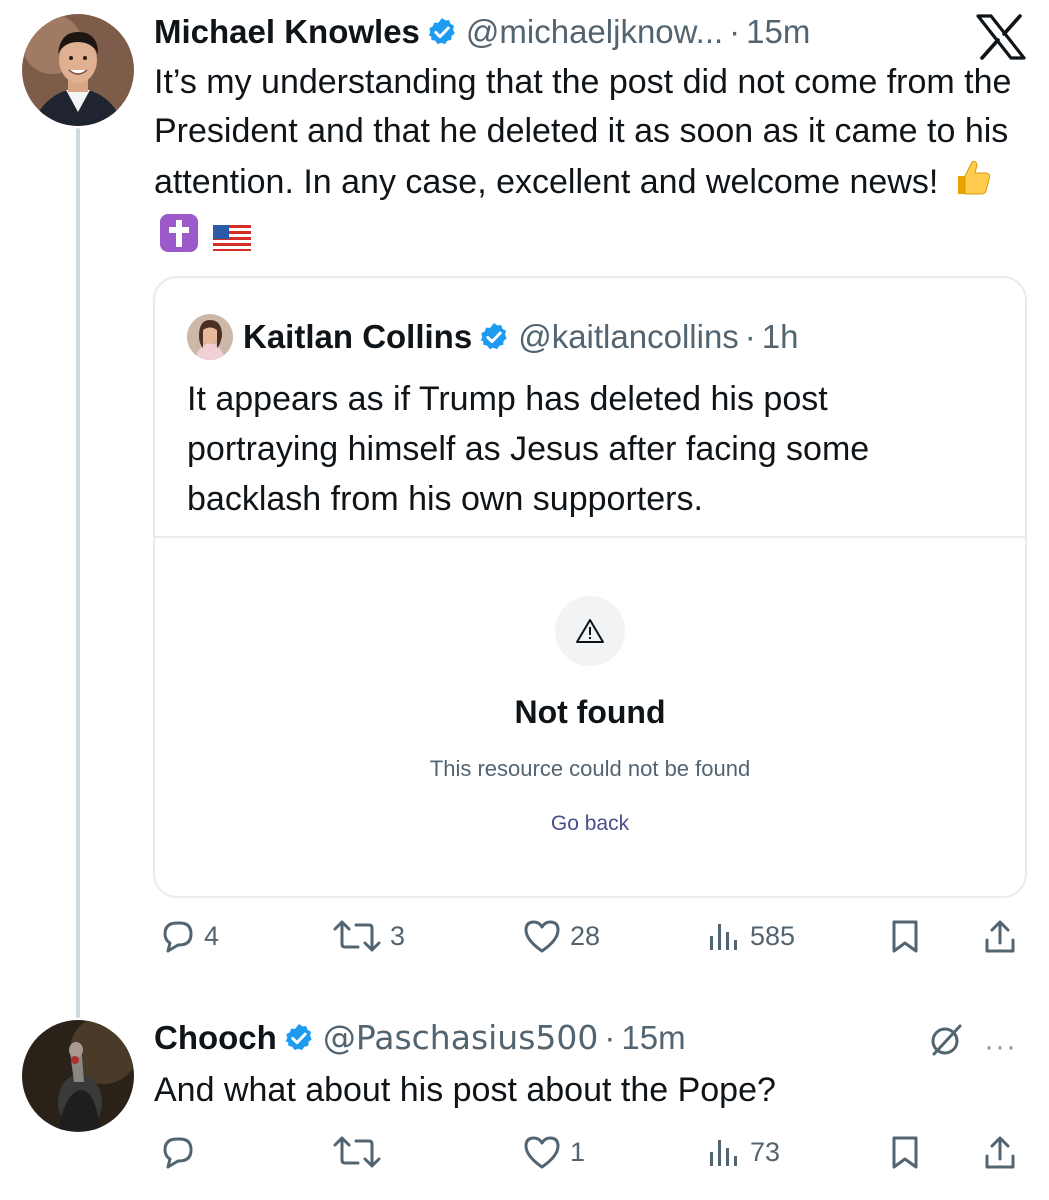  Describe the element at coordinates (780, 337) in the screenshot. I see `quoted-post-time: 1h` at that location.